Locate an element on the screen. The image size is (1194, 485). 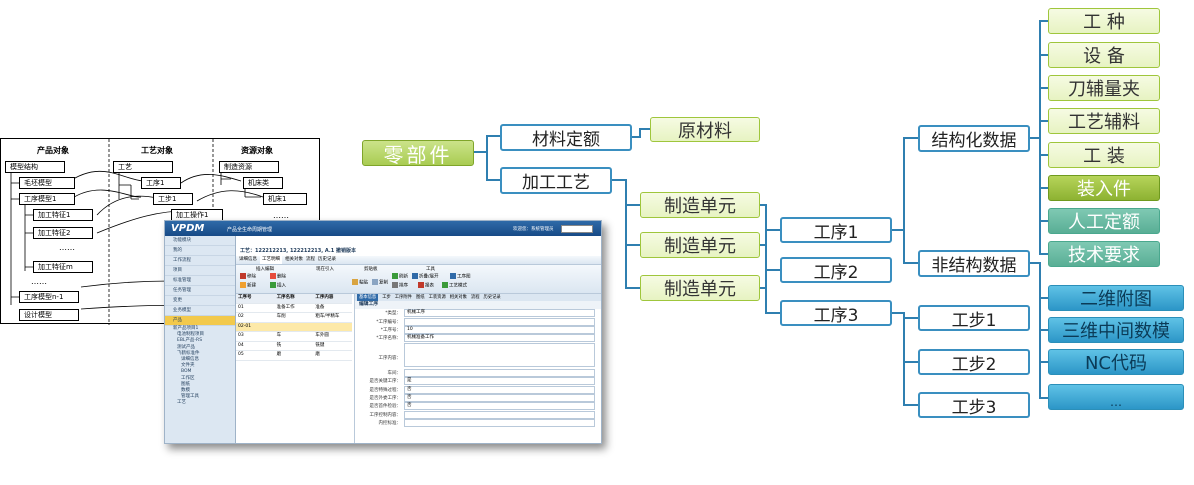
node-tooling: 刀辅量夹 is located at coordinates (1104, 88).